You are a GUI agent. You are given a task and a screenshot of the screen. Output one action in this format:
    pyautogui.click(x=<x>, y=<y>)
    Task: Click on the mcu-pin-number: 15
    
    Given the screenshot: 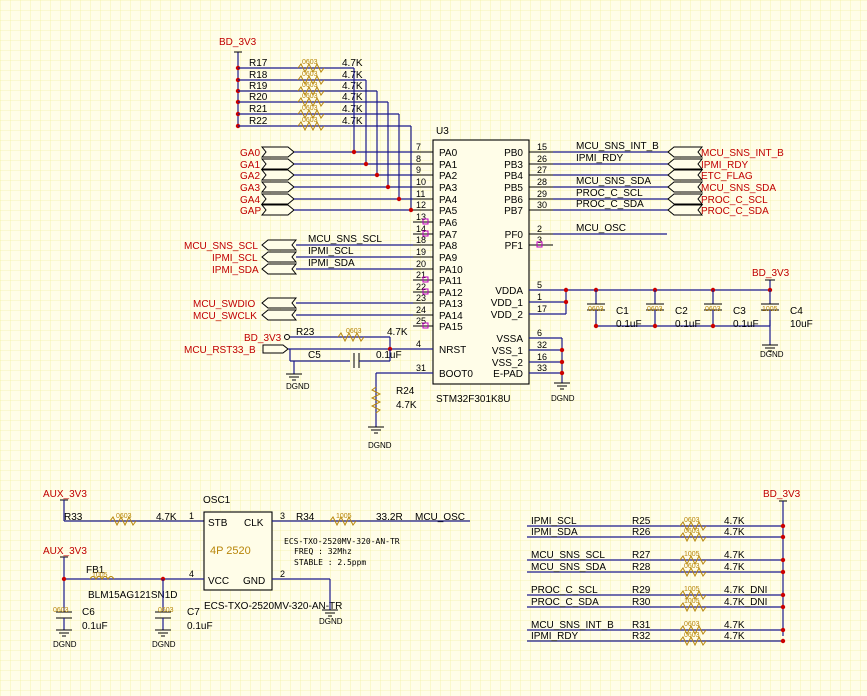 What is the action you would take?
    pyautogui.click(x=542, y=147)
    